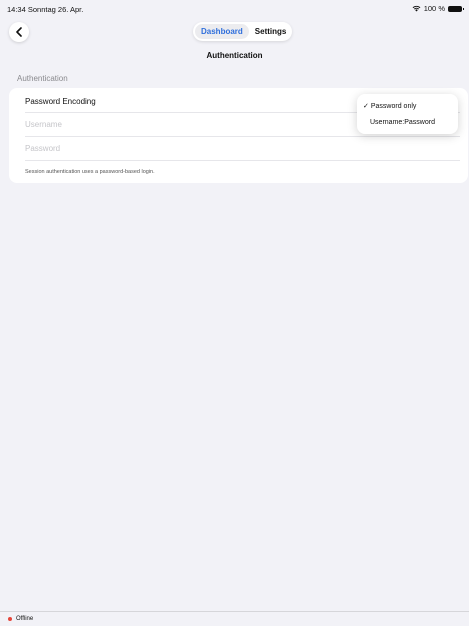 Image resolution: width=469 pixels, height=626 pixels. I want to click on password-encoding-row: Password Encoding, so click(60, 101).